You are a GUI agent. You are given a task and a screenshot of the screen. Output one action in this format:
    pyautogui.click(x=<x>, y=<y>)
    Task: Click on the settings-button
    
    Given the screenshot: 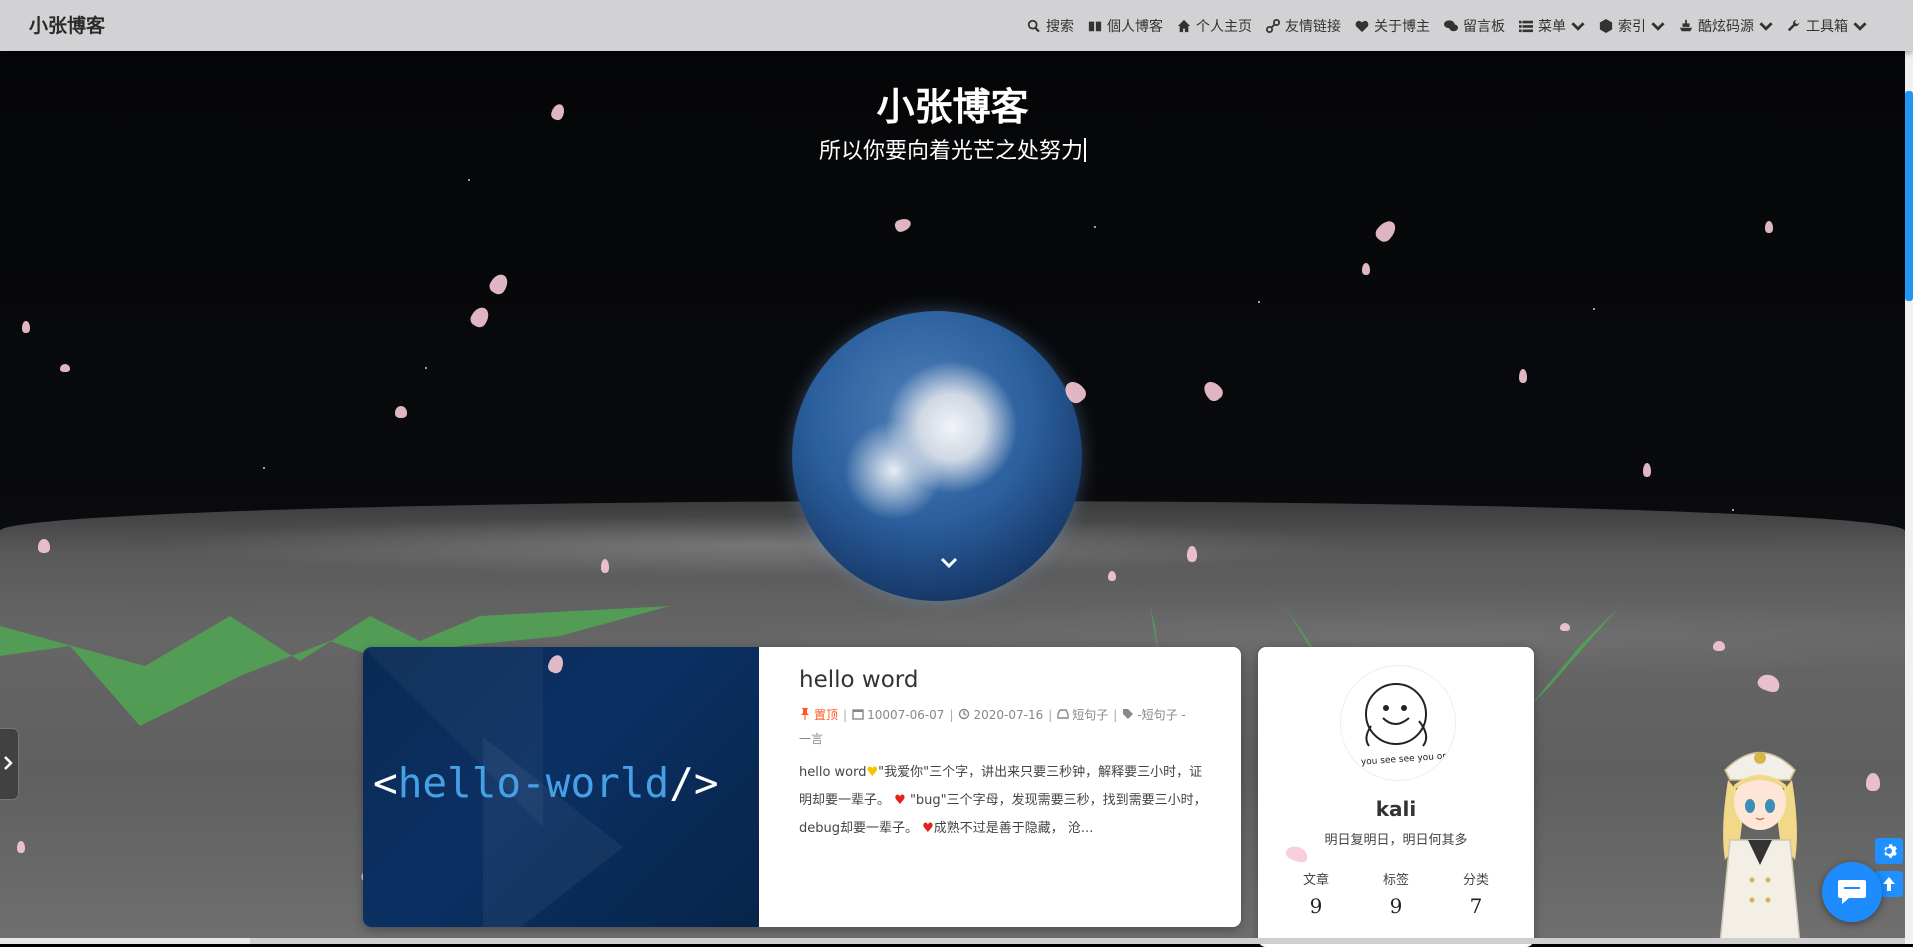 What is the action you would take?
    pyautogui.click(x=1889, y=851)
    